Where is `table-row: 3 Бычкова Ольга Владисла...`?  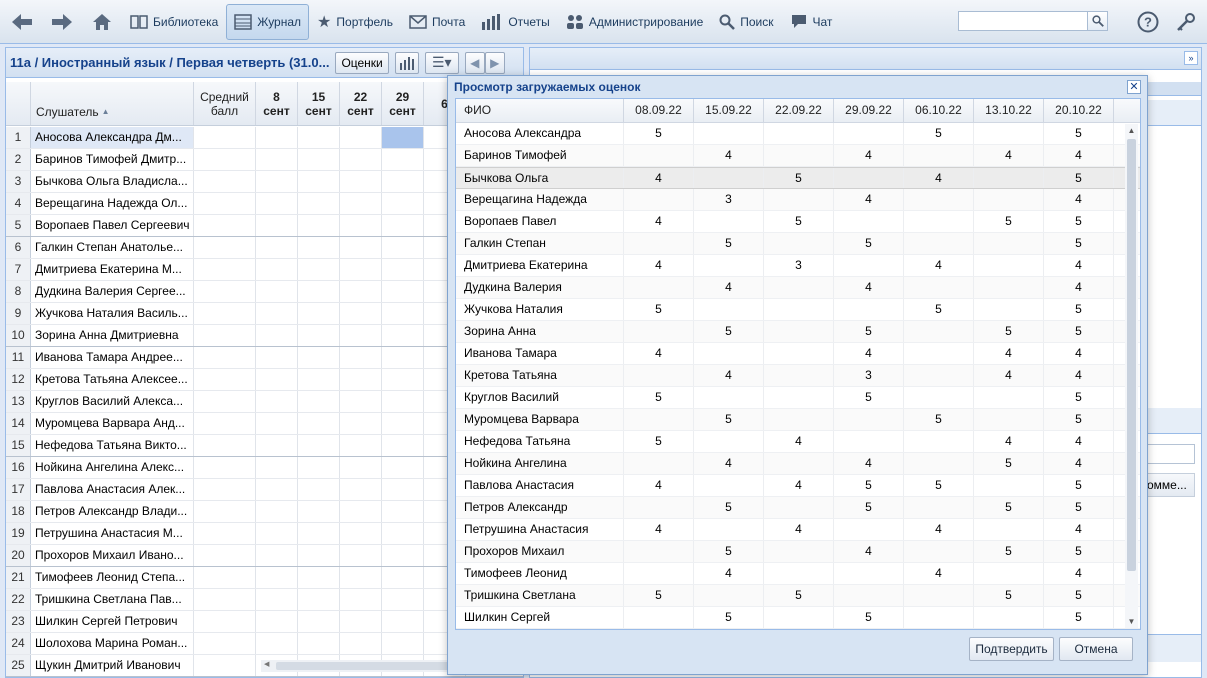 table-row: 3 Бычкова Ольга Владисла... is located at coordinates (264, 182).